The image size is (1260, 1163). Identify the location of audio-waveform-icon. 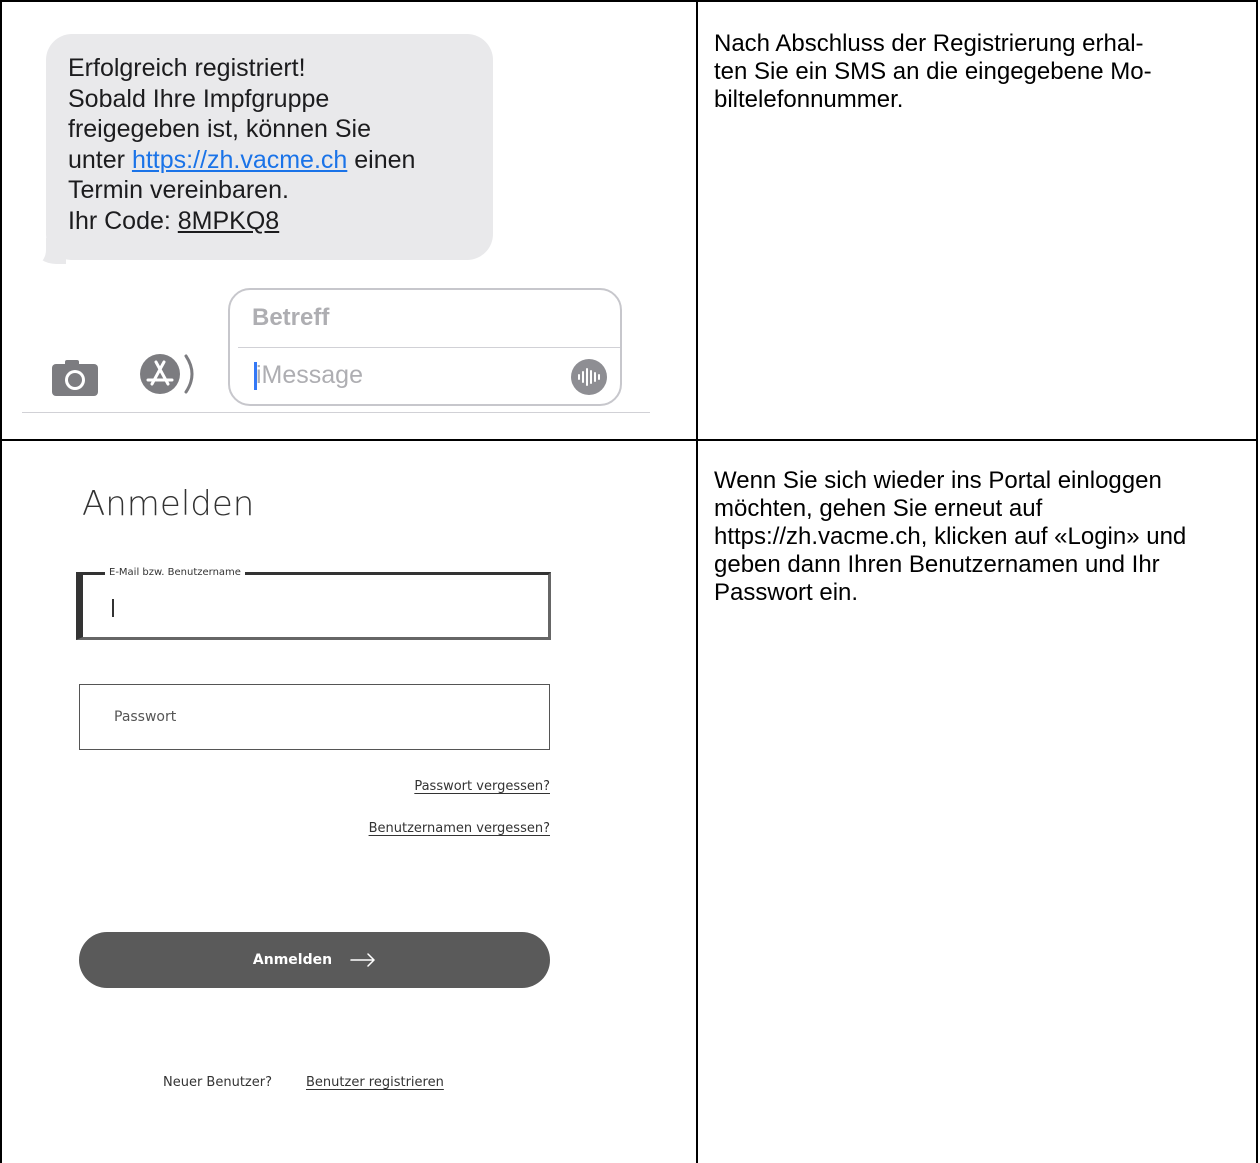
(589, 377).